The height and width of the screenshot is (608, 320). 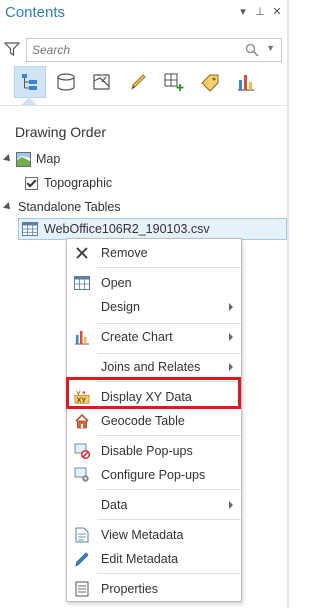 I want to click on display-xy-data-highlight, so click(x=153, y=393).